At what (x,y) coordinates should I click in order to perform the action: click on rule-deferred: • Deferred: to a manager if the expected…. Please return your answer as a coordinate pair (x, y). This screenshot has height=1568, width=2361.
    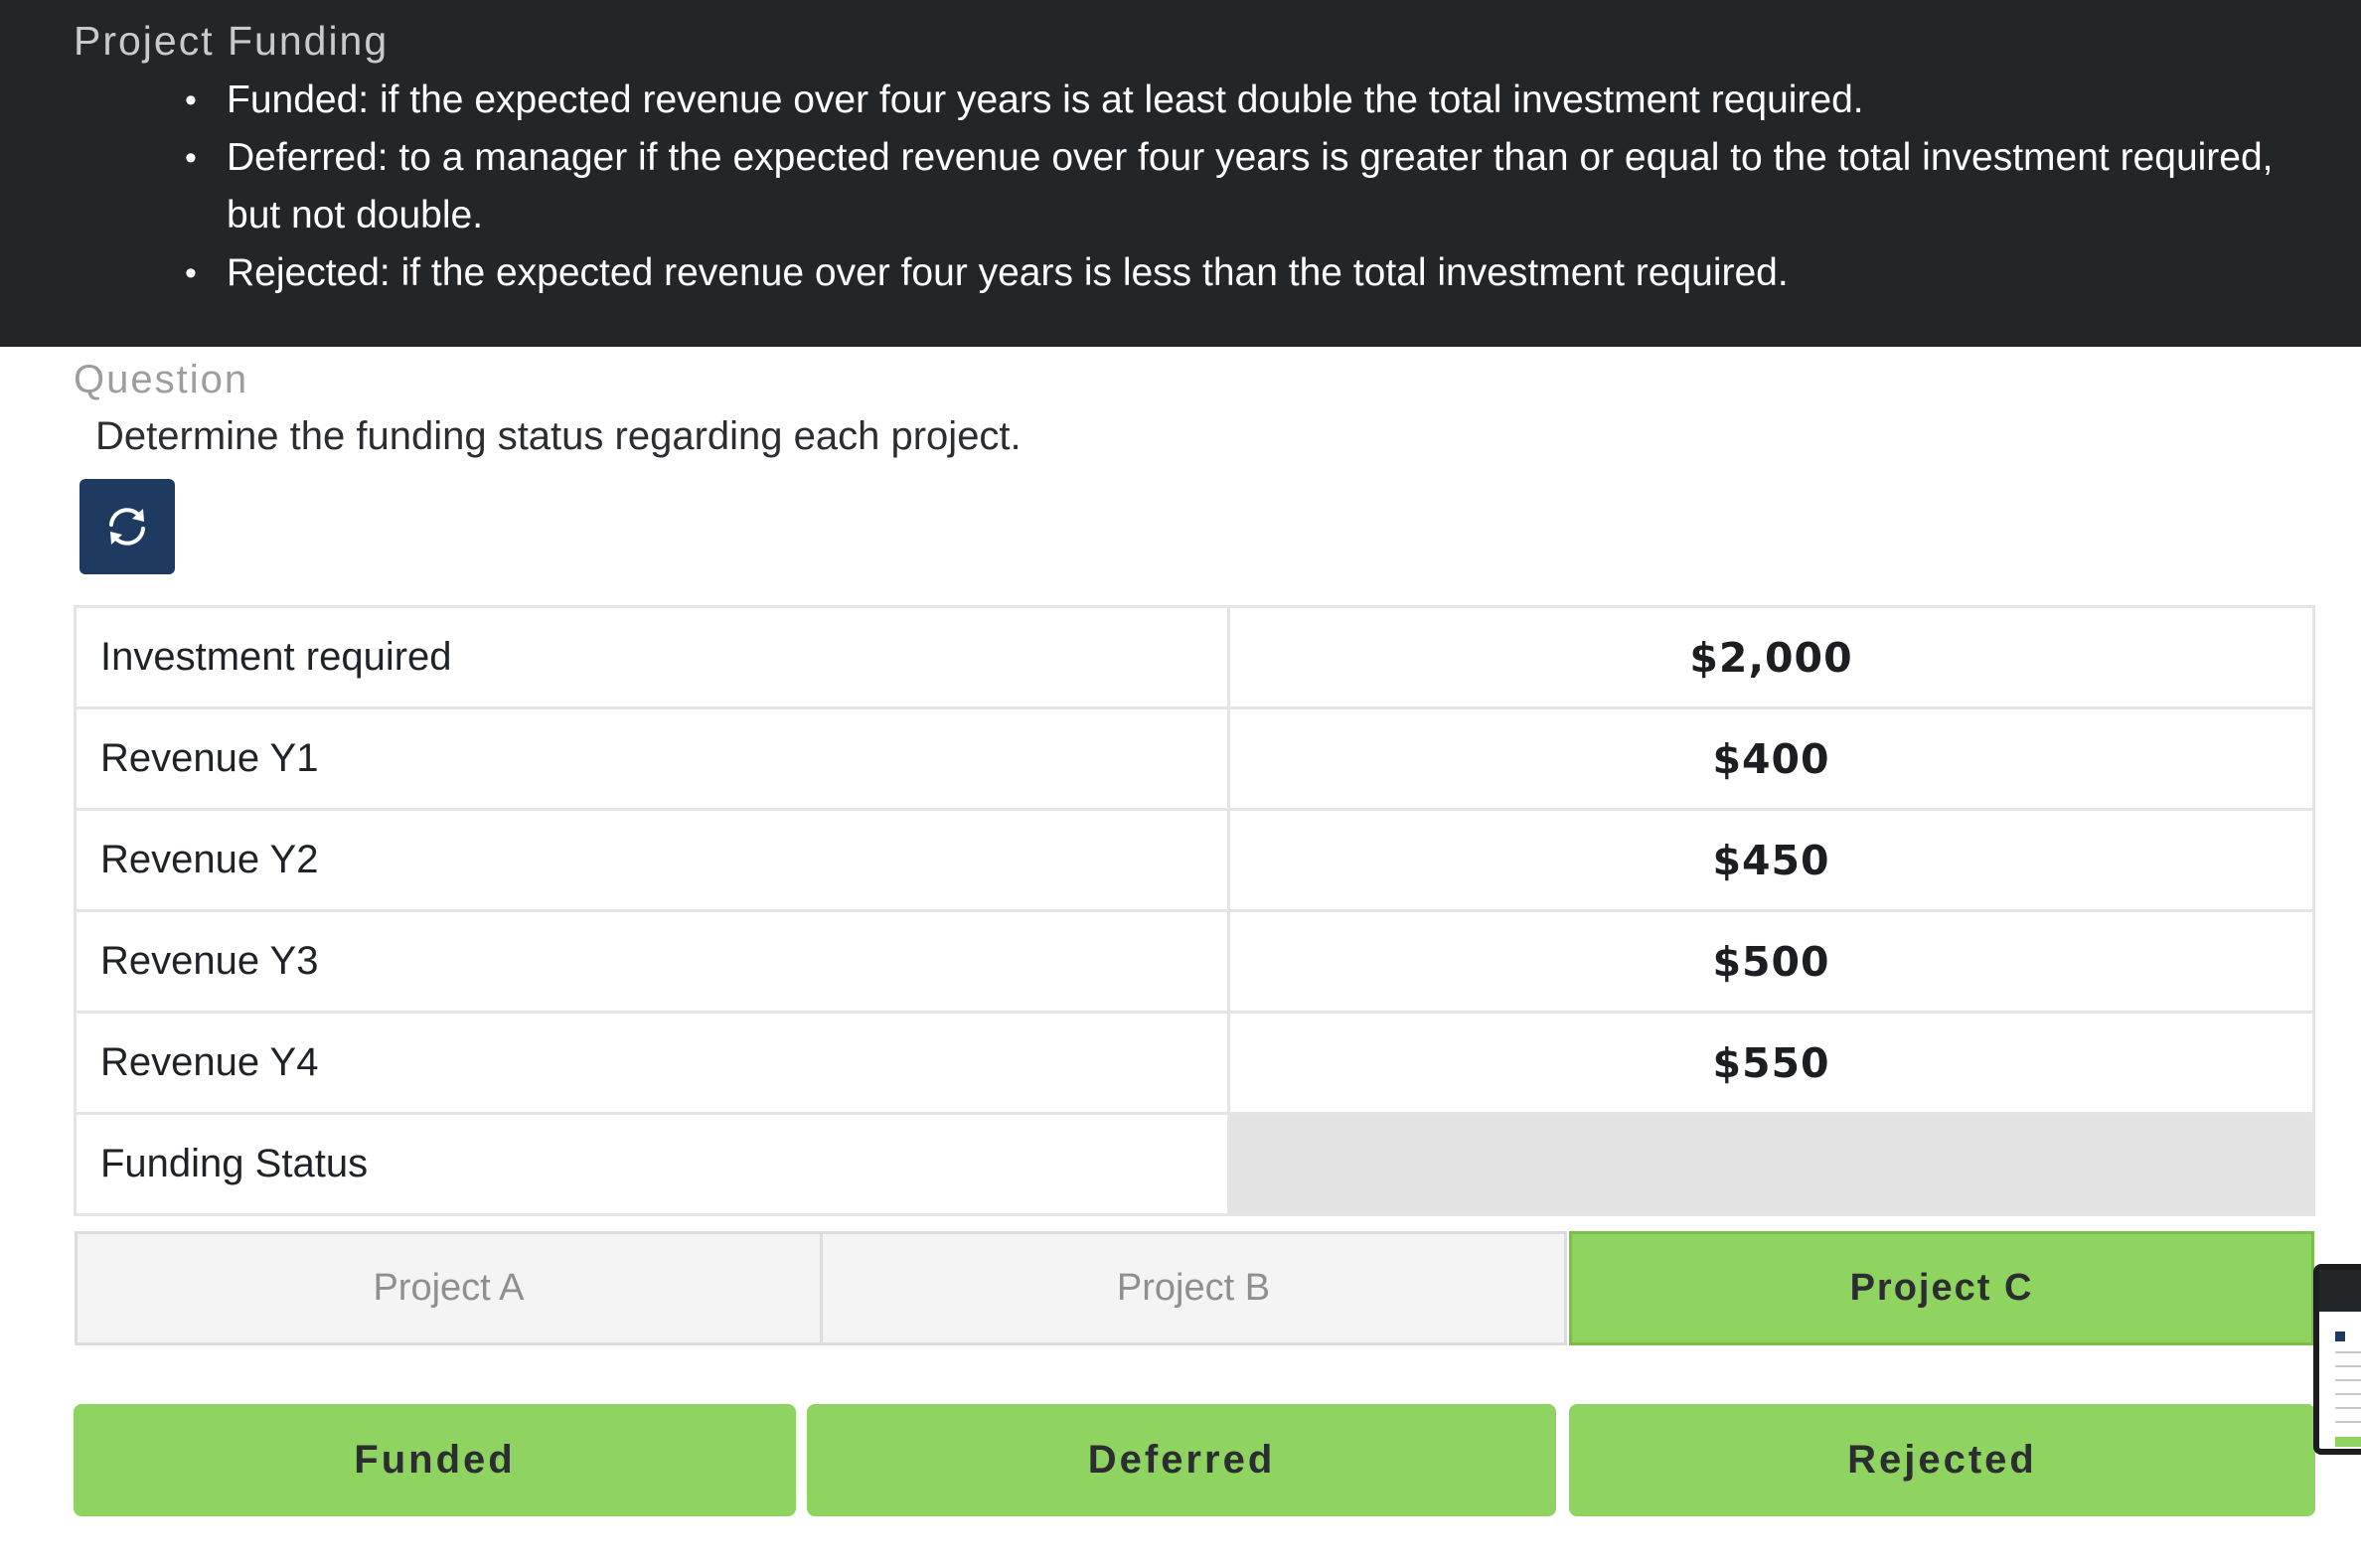
    Looking at the image, I should click on (1249, 187).